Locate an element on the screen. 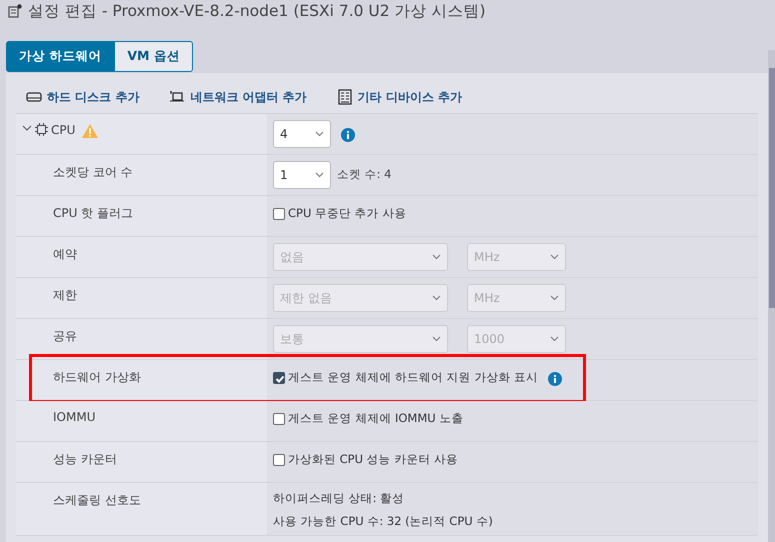 Image resolution: width=775 pixels, height=542 pixels. dropdown: 1 is located at coordinates (302, 175).